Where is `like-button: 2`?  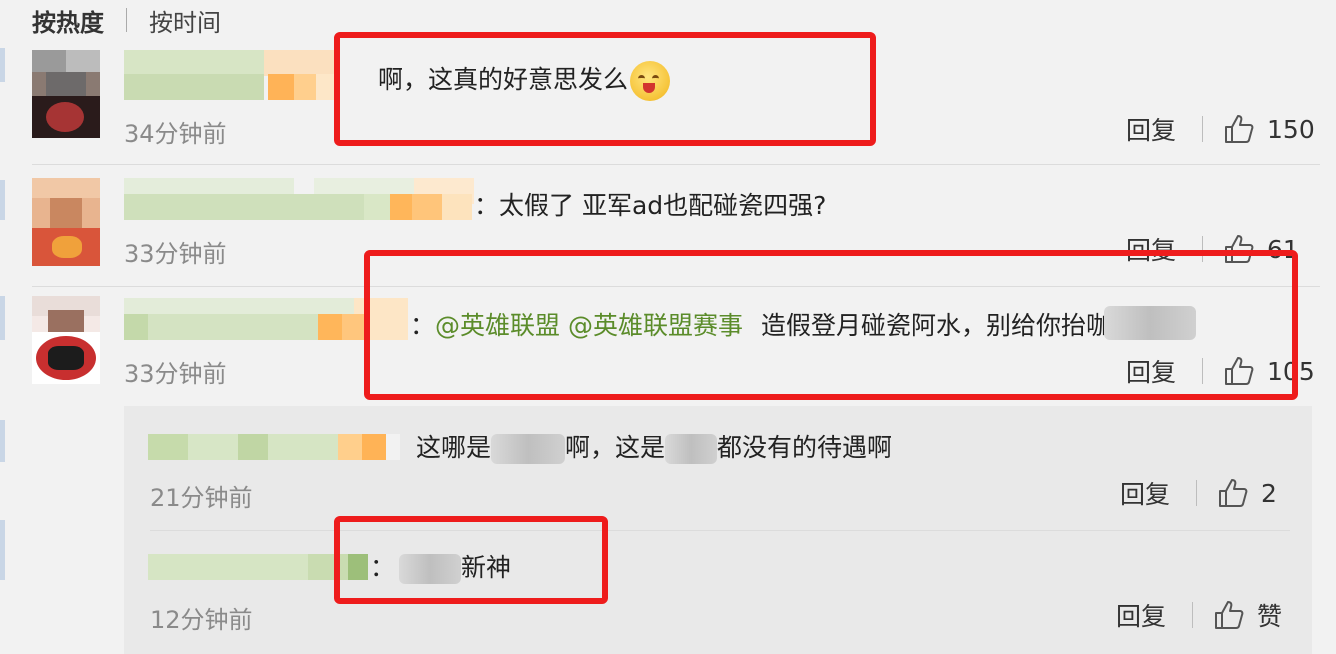
like-button: 2 is located at coordinates (1247, 493).